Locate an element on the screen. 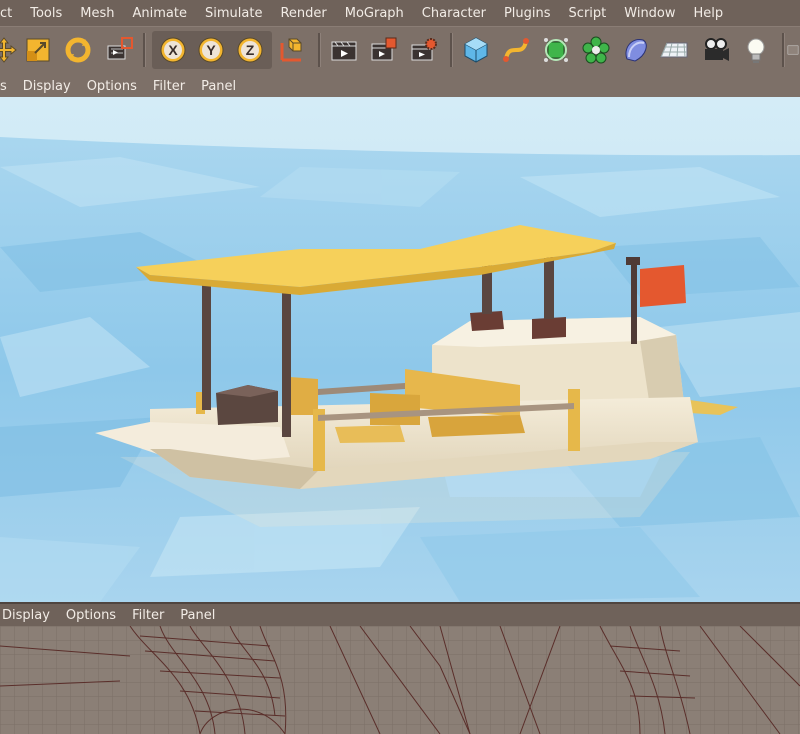  menu-plugins: Plugins is located at coordinates (527, 13).